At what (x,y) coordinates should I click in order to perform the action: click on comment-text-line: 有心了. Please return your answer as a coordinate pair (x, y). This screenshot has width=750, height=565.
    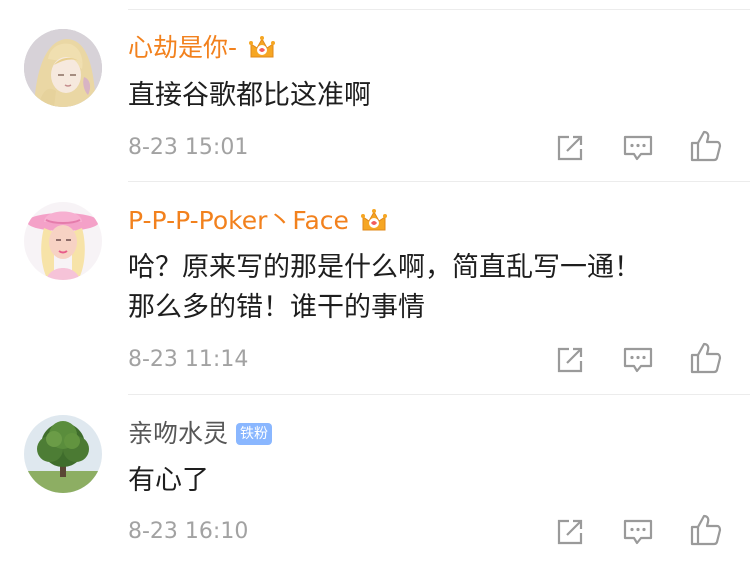
    Looking at the image, I should click on (168, 480).